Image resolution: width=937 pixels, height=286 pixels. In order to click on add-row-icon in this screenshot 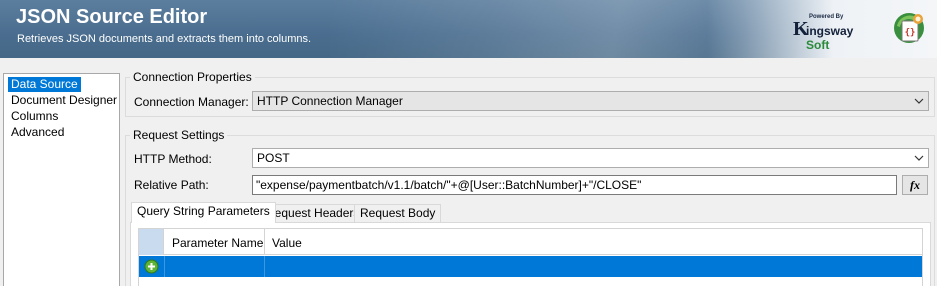, I will do `click(151, 266)`.